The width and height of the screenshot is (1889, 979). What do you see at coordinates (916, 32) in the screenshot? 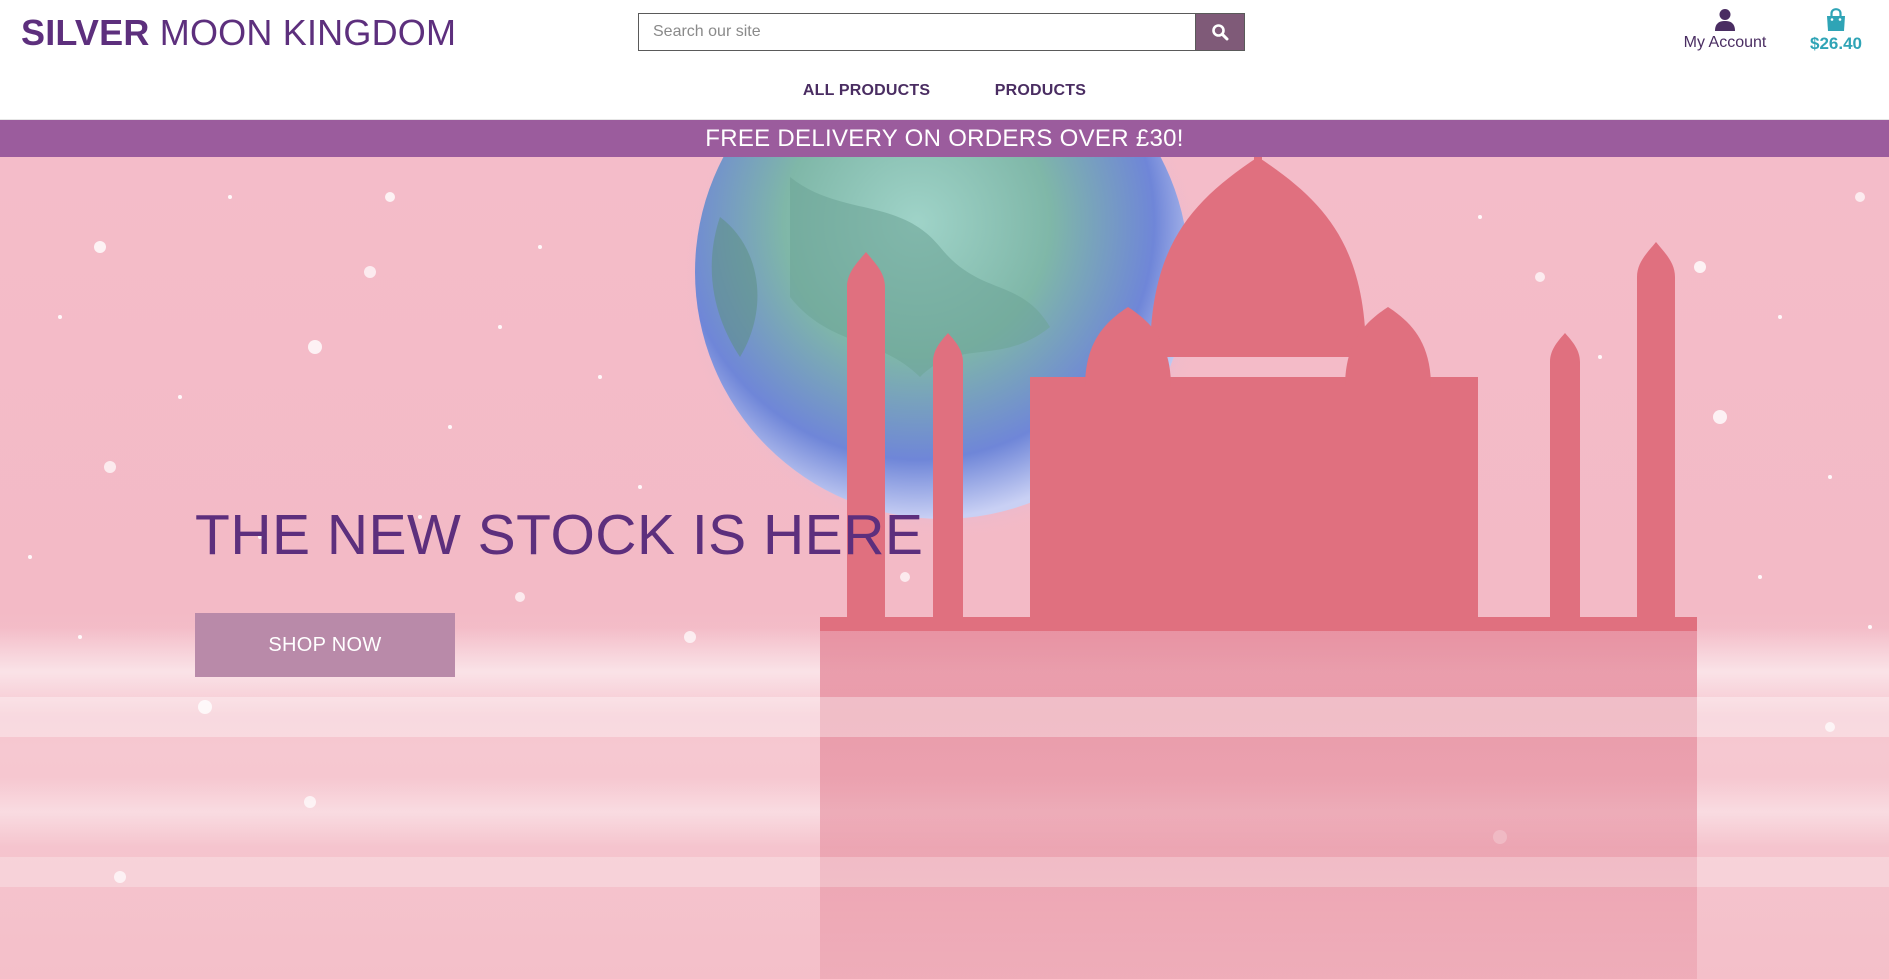
I see `search-input` at bounding box center [916, 32].